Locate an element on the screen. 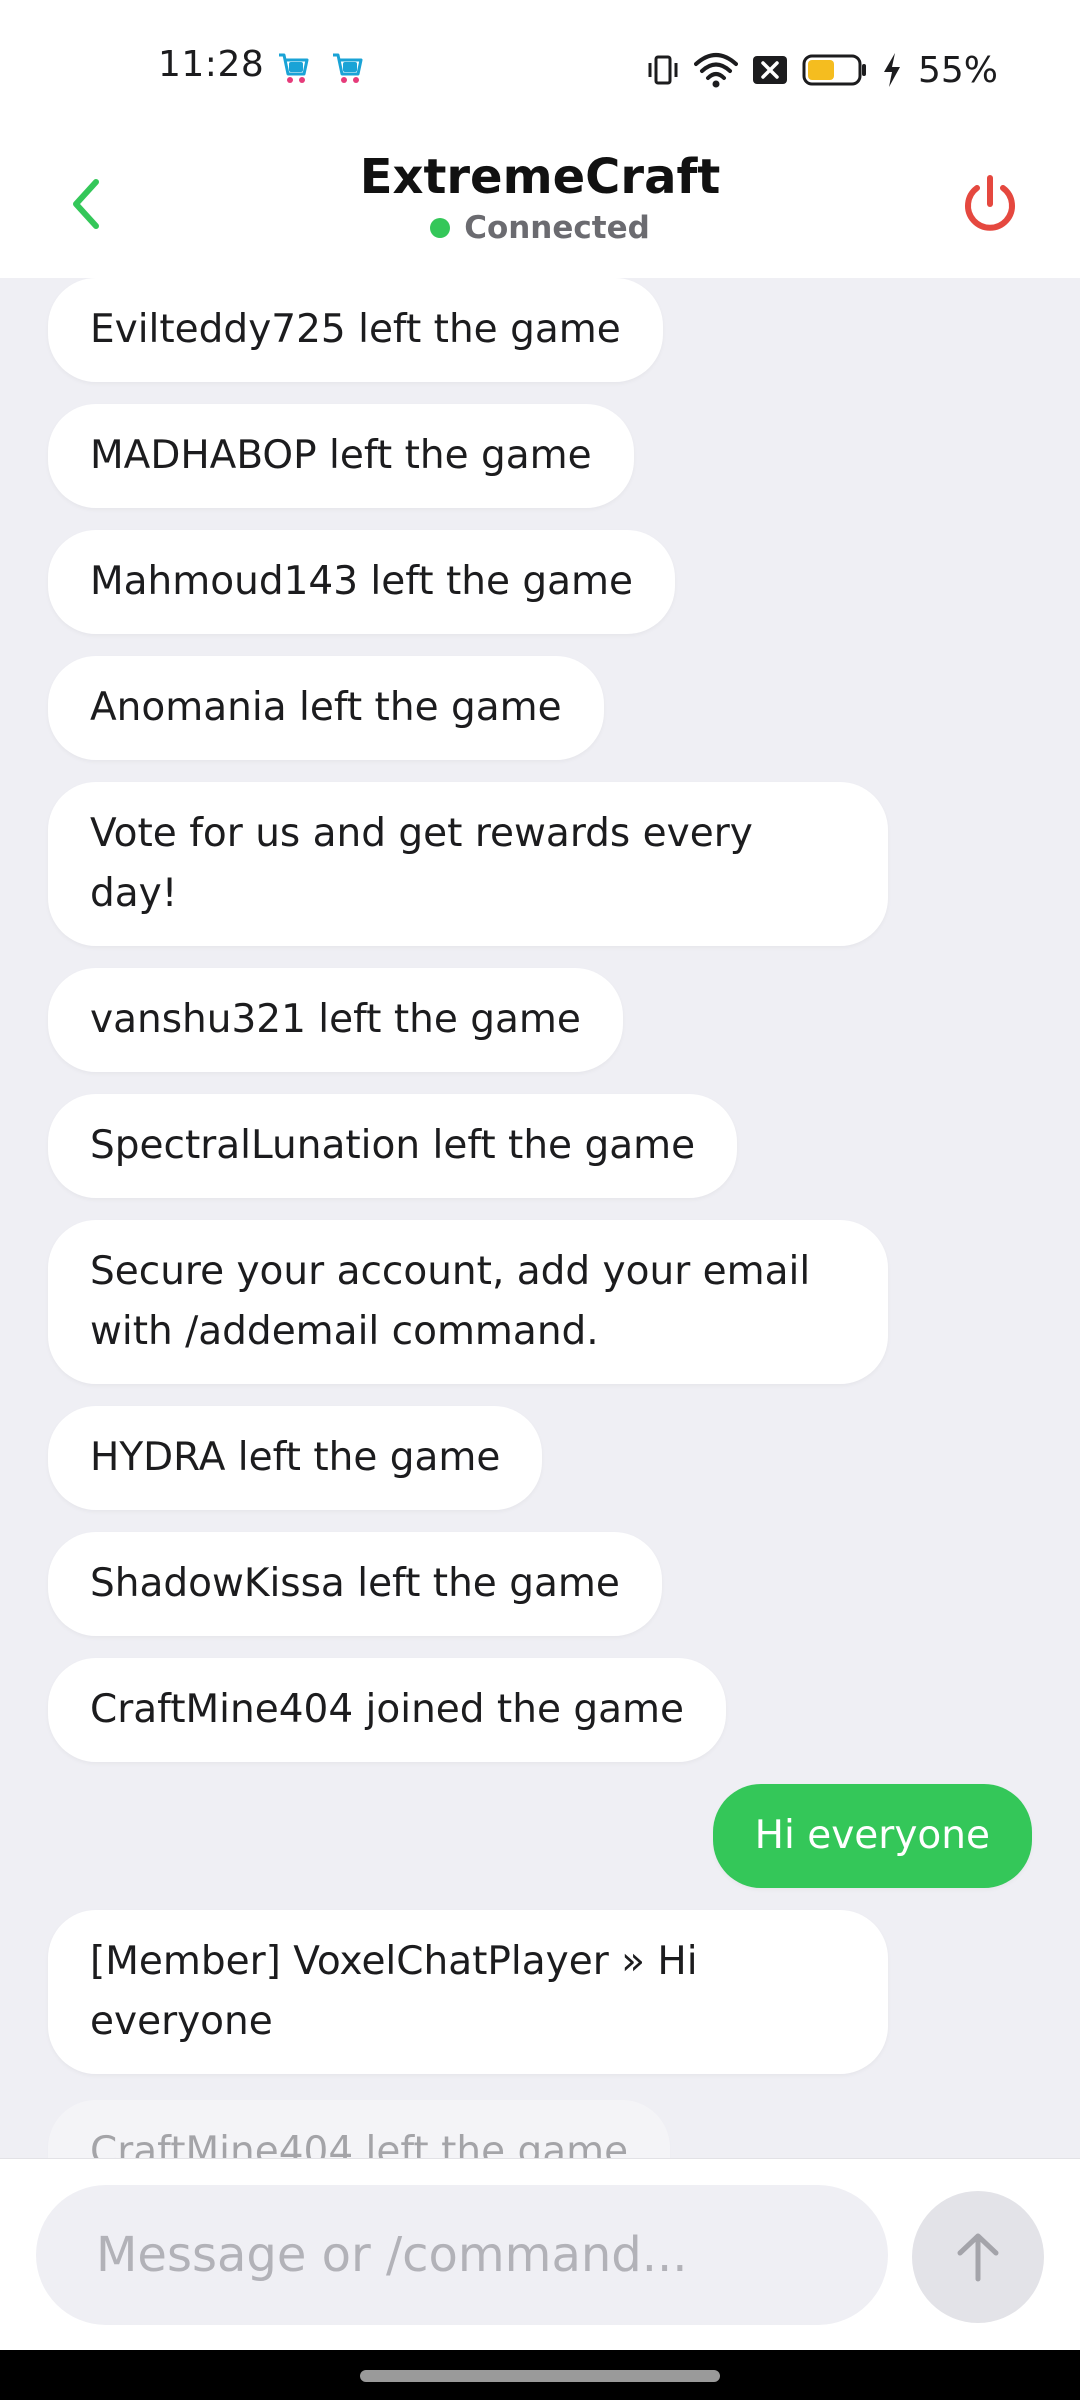 This screenshot has width=1080, height=2400. message-input is located at coordinates (462, 2255).